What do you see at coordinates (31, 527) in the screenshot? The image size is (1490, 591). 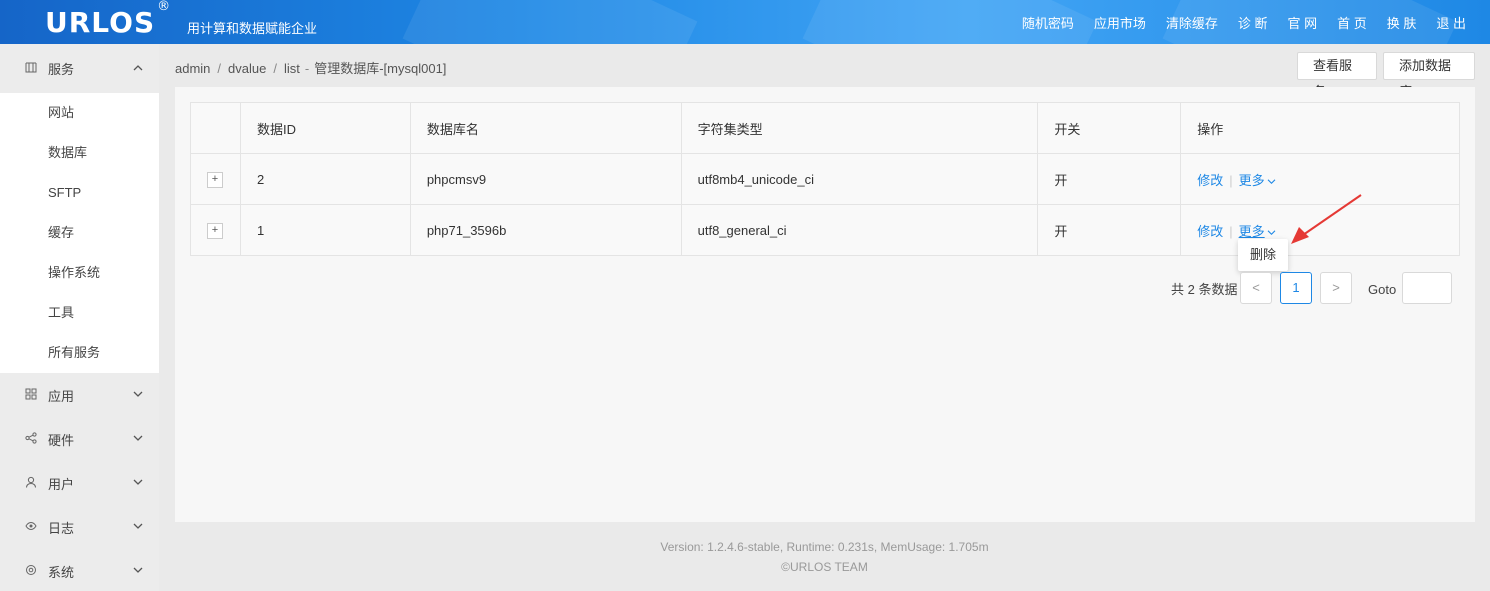 I see `eye-icon` at bounding box center [31, 527].